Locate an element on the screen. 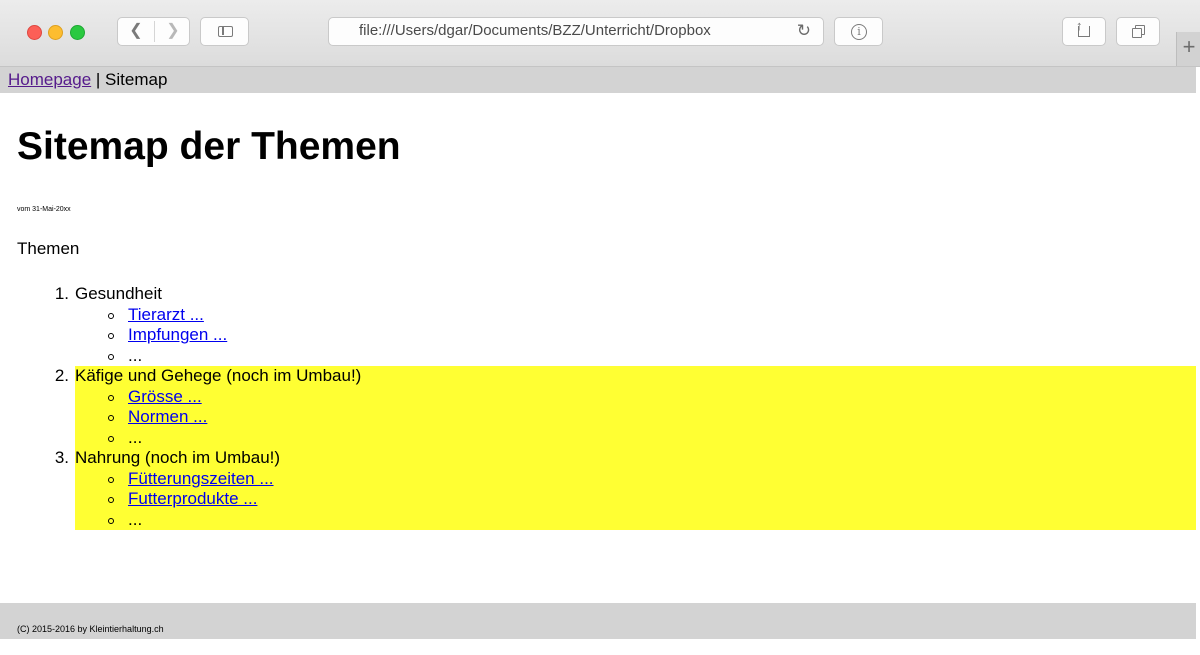  topic-title: Käfige und Gehege (noch im Umbau!) is located at coordinates (218, 375).